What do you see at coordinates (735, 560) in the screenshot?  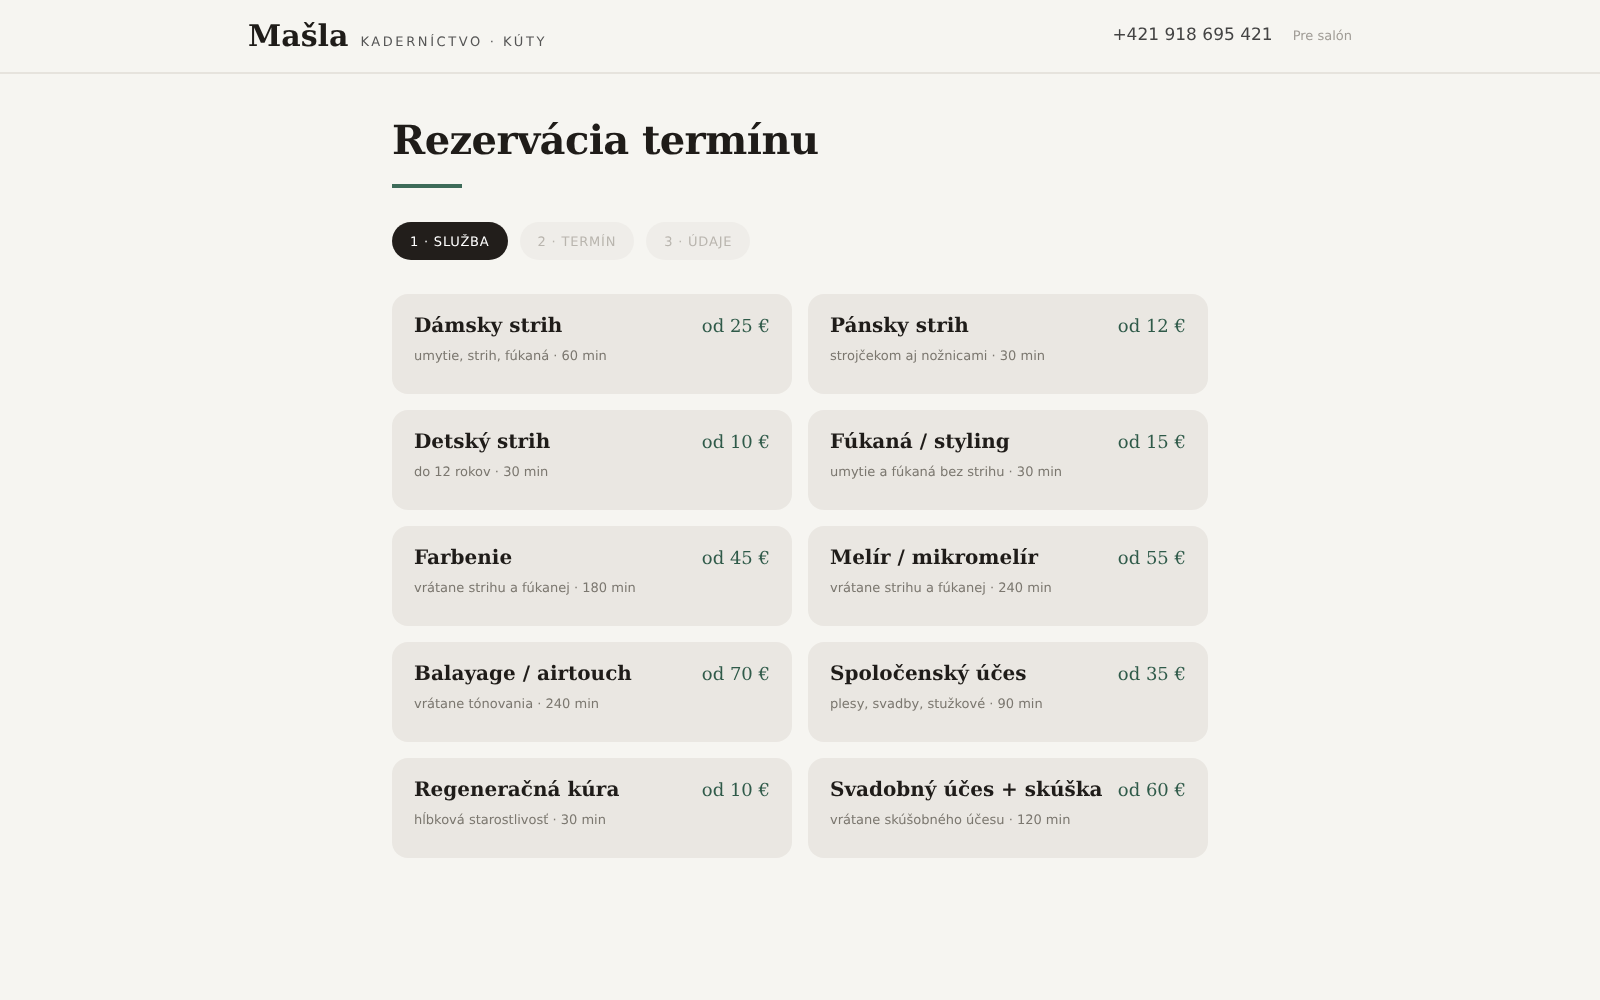 I see `service-price: od 45 €` at bounding box center [735, 560].